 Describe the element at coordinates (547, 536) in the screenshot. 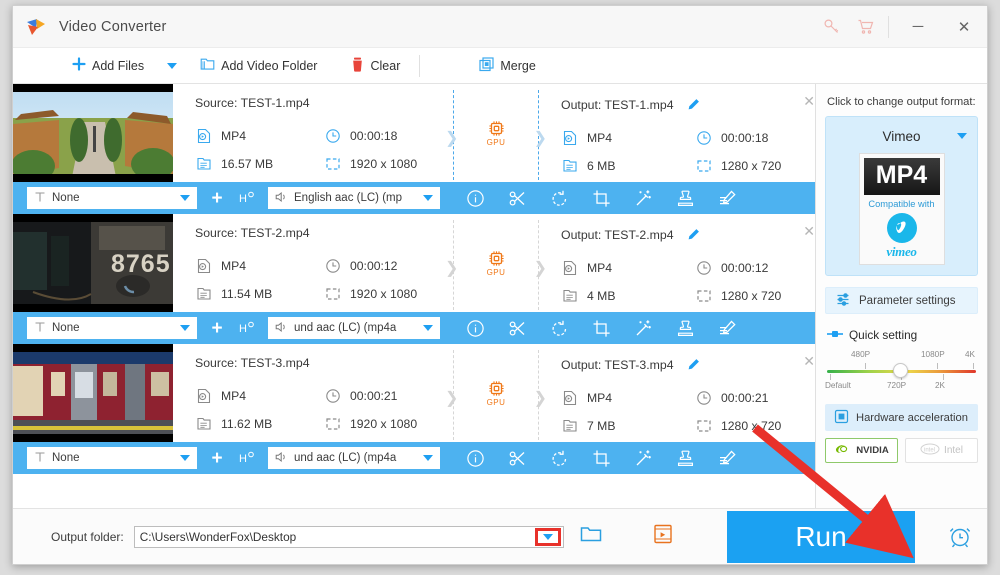

I see `output-folder-dropdown-button` at that location.